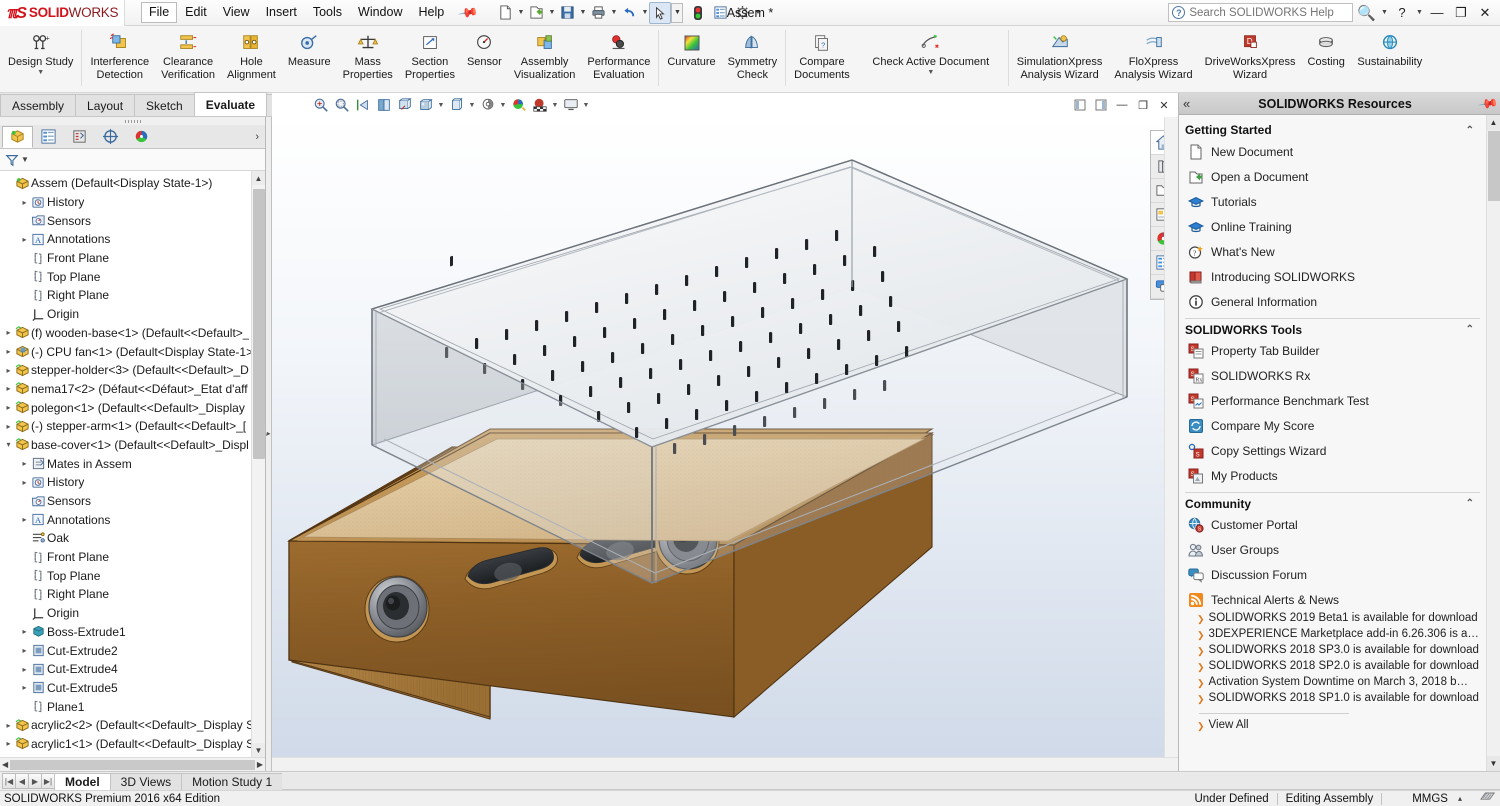  What do you see at coordinates (1332, 574) in the screenshot?
I see `task-pane-link: Discussion Forum` at bounding box center [1332, 574].